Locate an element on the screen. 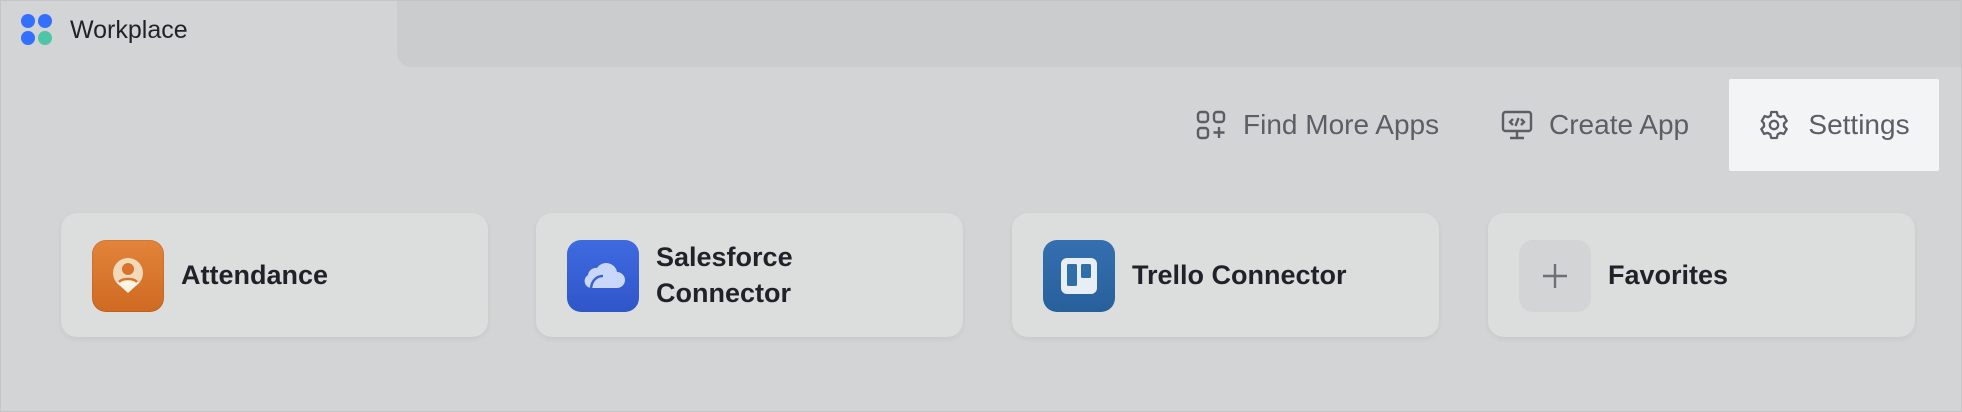  app-card-attendance: Attendance is located at coordinates (274, 275).